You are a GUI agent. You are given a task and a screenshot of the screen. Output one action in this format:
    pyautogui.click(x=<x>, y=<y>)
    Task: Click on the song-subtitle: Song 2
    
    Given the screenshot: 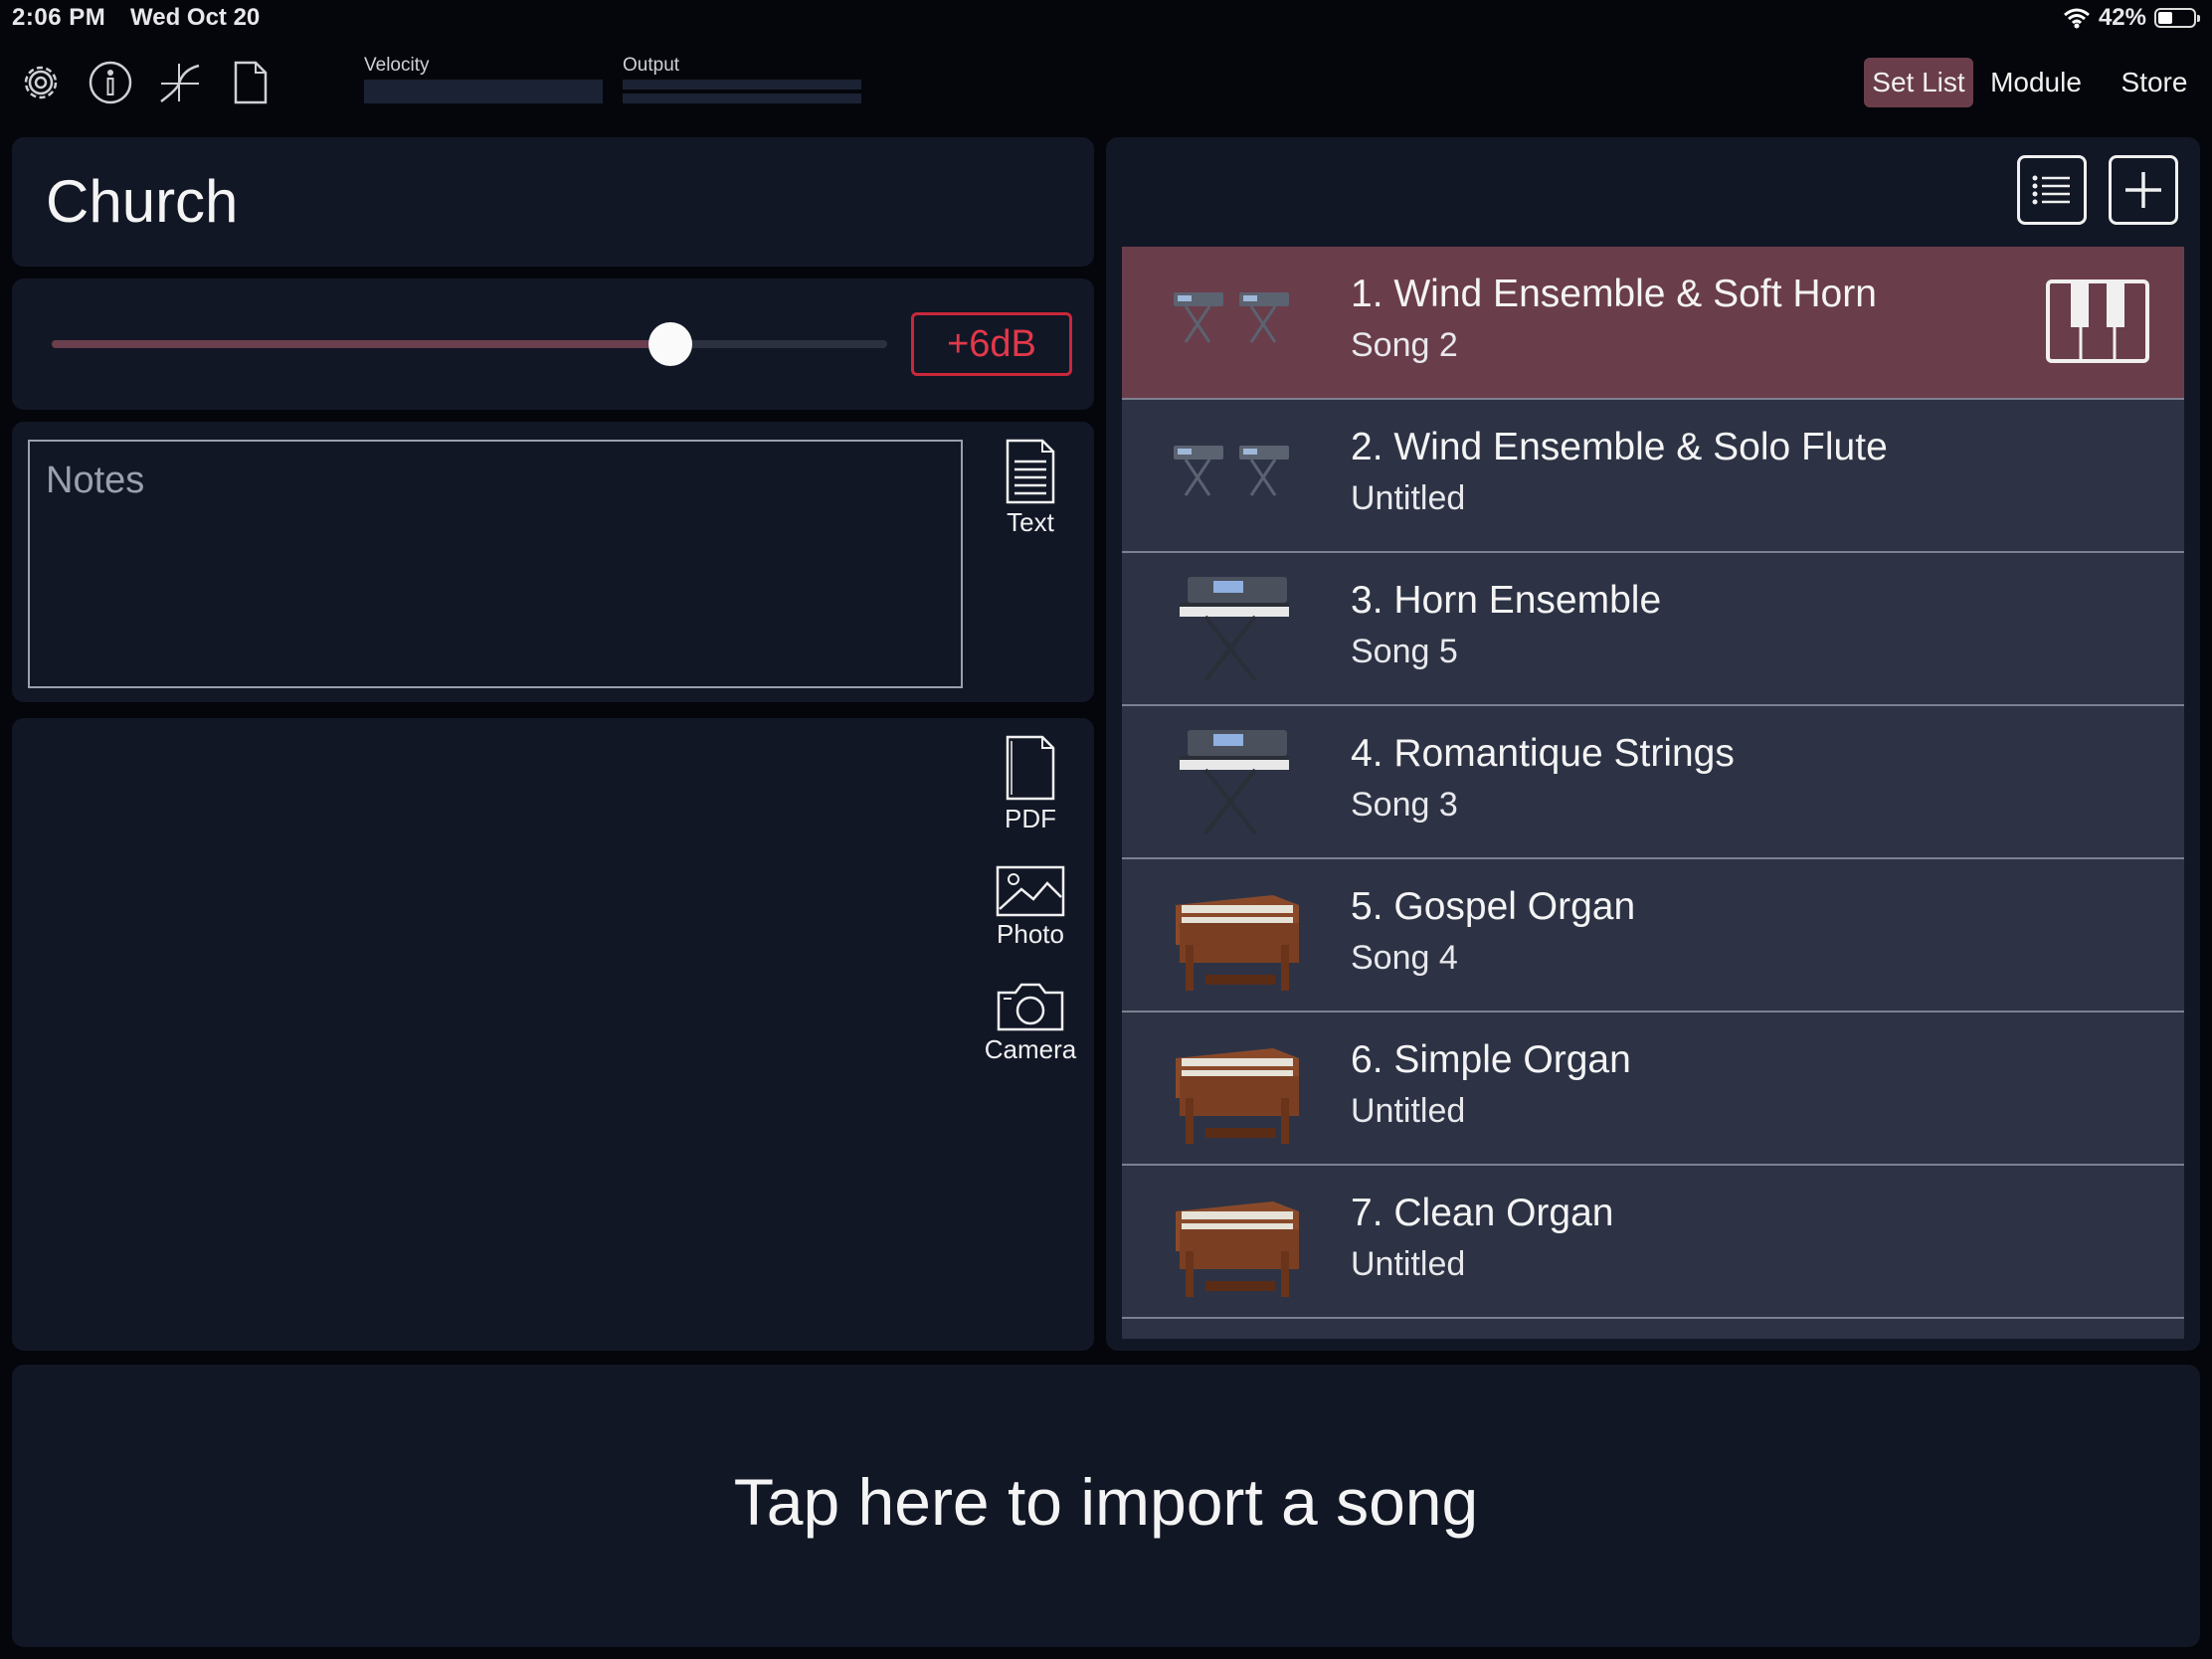 What is the action you would take?
    pyautogui.click(x=1404, y=345)
    